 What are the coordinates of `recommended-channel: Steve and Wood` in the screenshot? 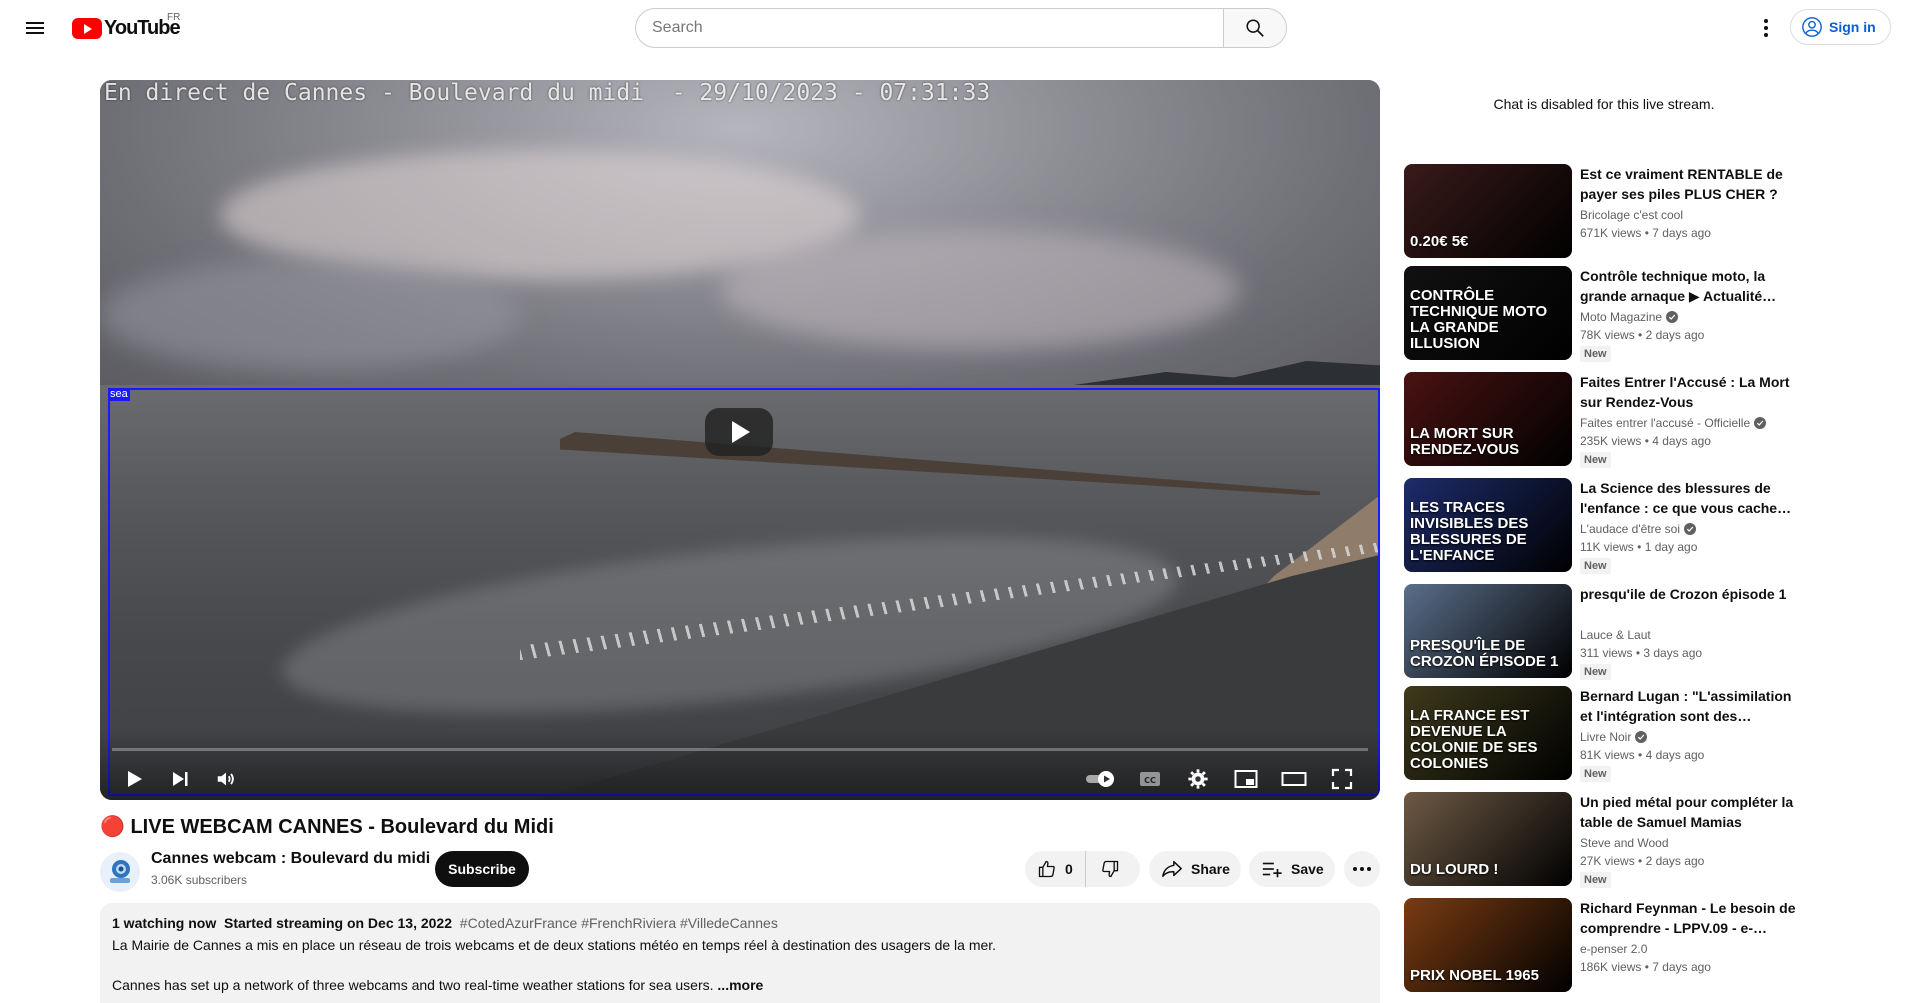 It's located at (1624, 843).